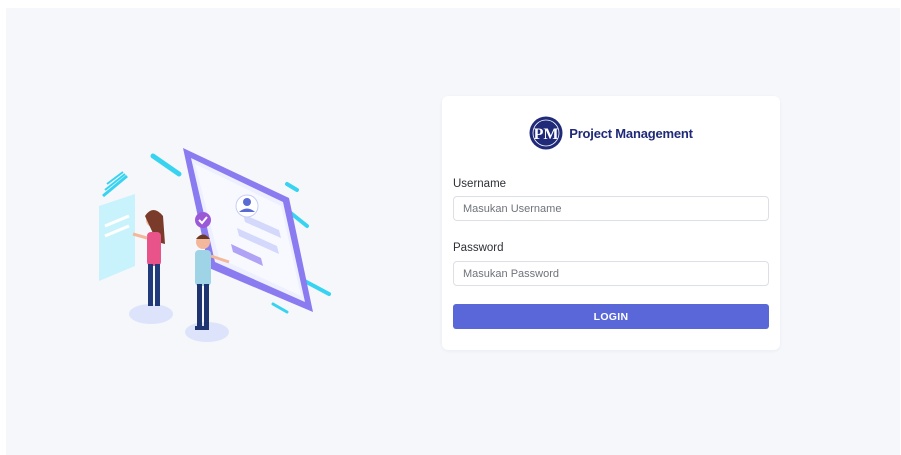 The height and width of the screenshot is (455, 901). Describe the element at coordinates (478, 248) in the screenshot. I see `password-label: Password` at that location.